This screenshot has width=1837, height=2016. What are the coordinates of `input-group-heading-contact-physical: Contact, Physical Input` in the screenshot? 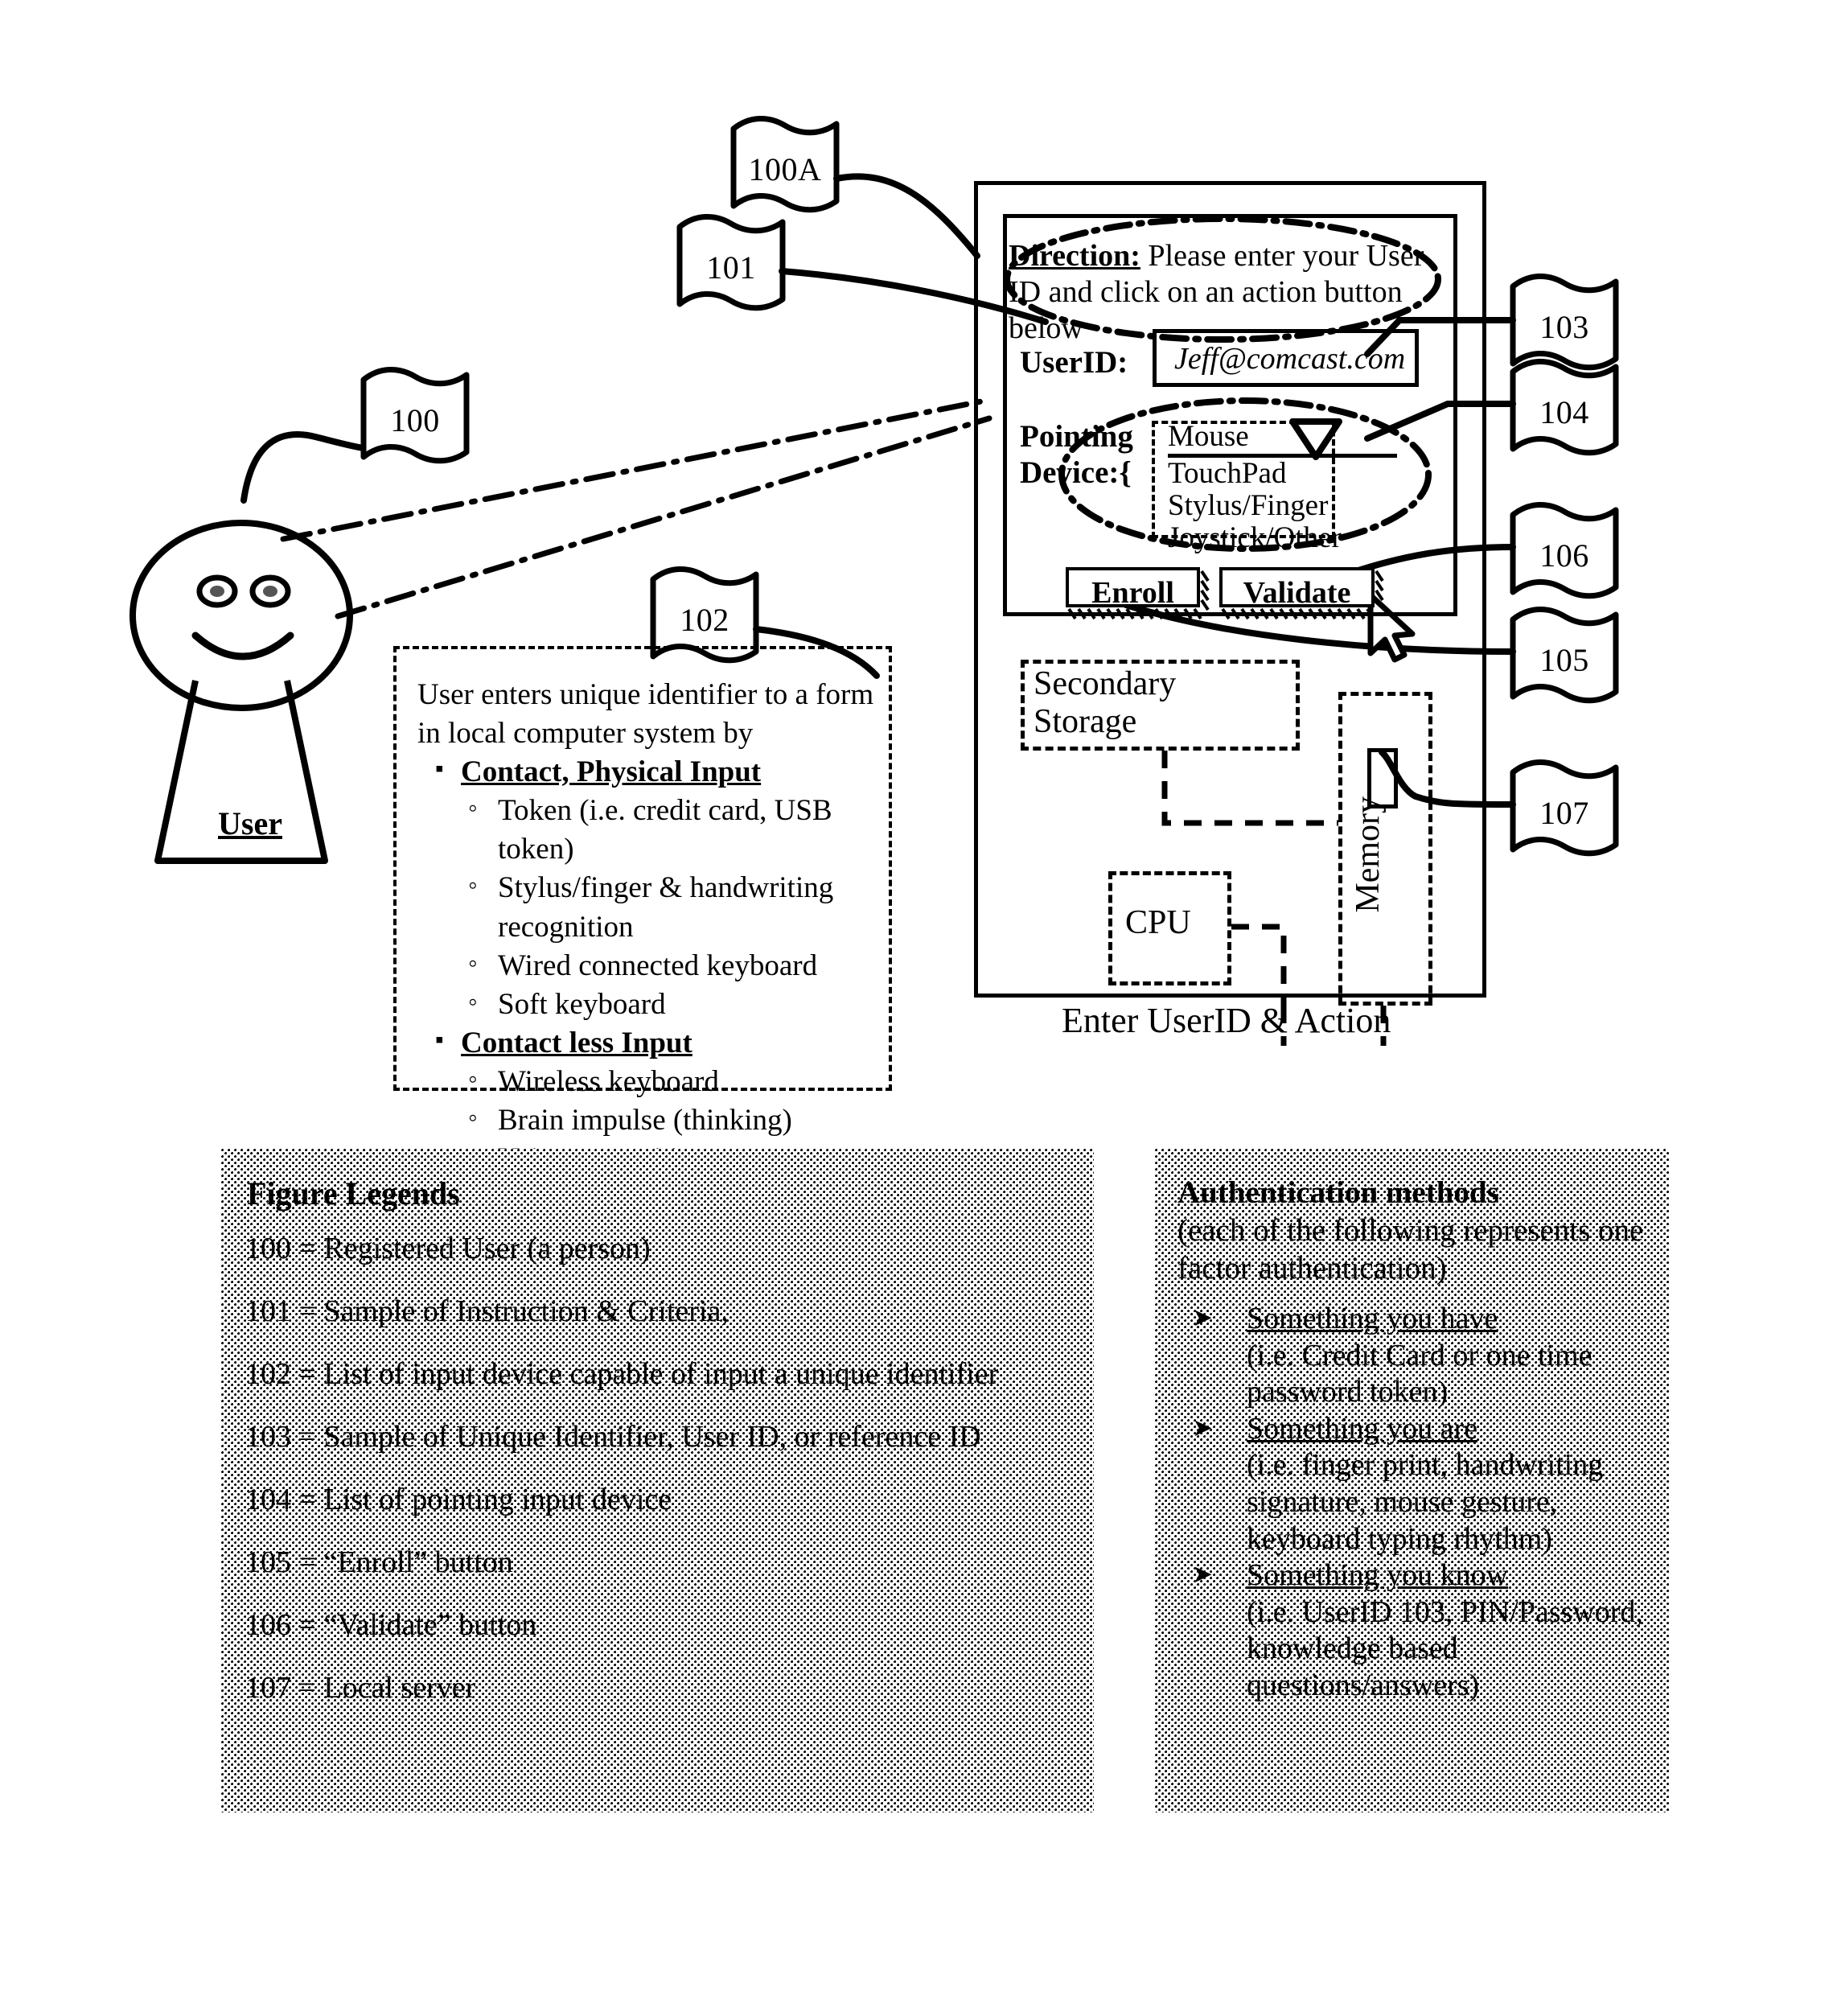 It's located at (651, 773).